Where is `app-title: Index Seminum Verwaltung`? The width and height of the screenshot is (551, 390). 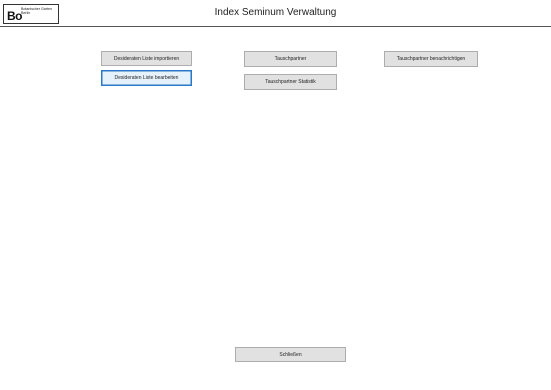
app-title: Index Seminum Verwaltung is located at coordinates (275, 12).